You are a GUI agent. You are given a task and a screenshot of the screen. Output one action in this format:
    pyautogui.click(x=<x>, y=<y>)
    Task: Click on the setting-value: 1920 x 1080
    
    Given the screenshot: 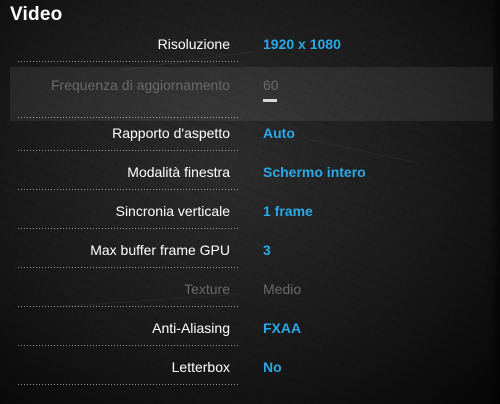 What is the action you would take?
    pyautogui.click(x=302, y=44)
    